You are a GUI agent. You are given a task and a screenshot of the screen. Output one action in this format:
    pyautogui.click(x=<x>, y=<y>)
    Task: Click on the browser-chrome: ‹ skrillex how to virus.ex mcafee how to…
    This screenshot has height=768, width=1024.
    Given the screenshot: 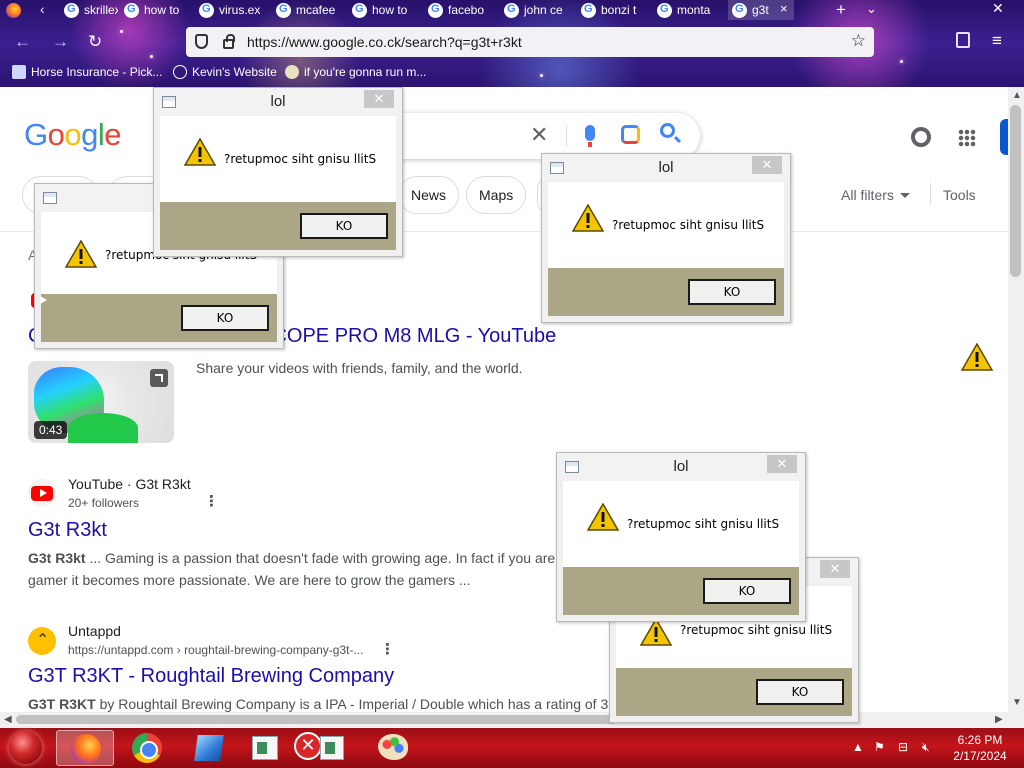 What is the action you would take?
    pyautogui.click(x=512, y=43)
    